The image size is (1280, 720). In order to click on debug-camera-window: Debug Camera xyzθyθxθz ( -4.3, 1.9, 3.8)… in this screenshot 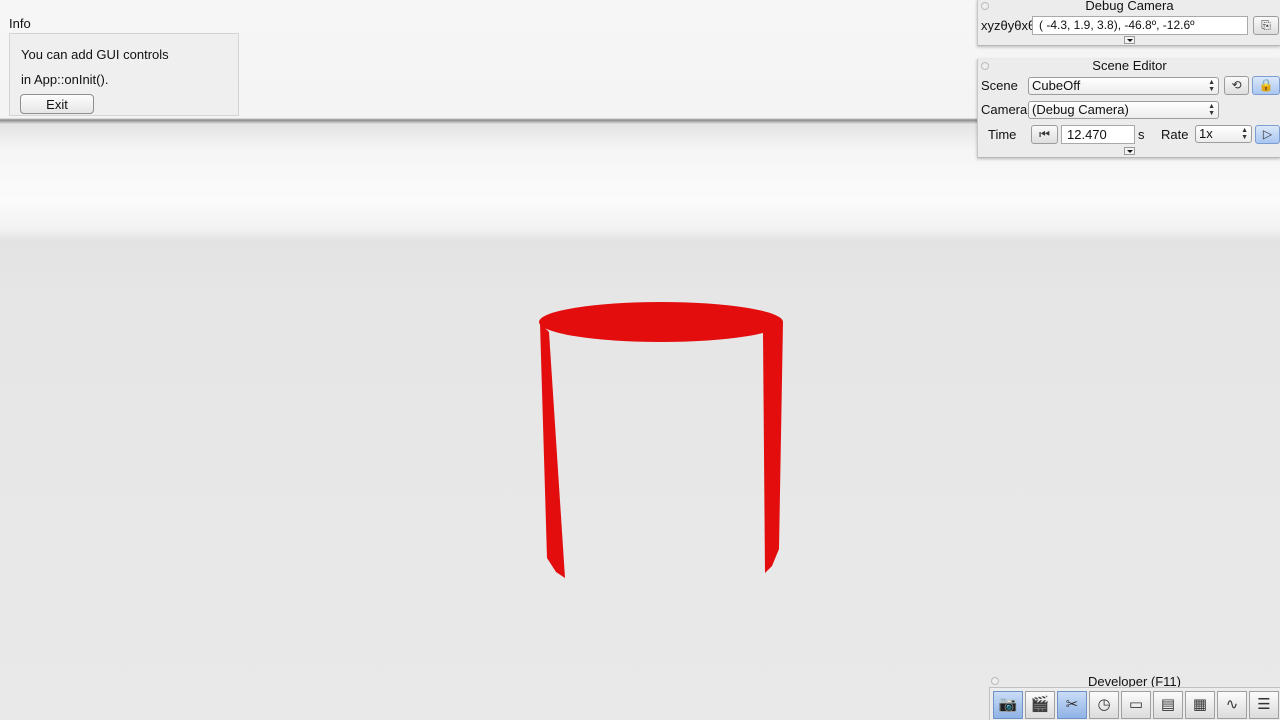, I will do `click(1128, 23)`.